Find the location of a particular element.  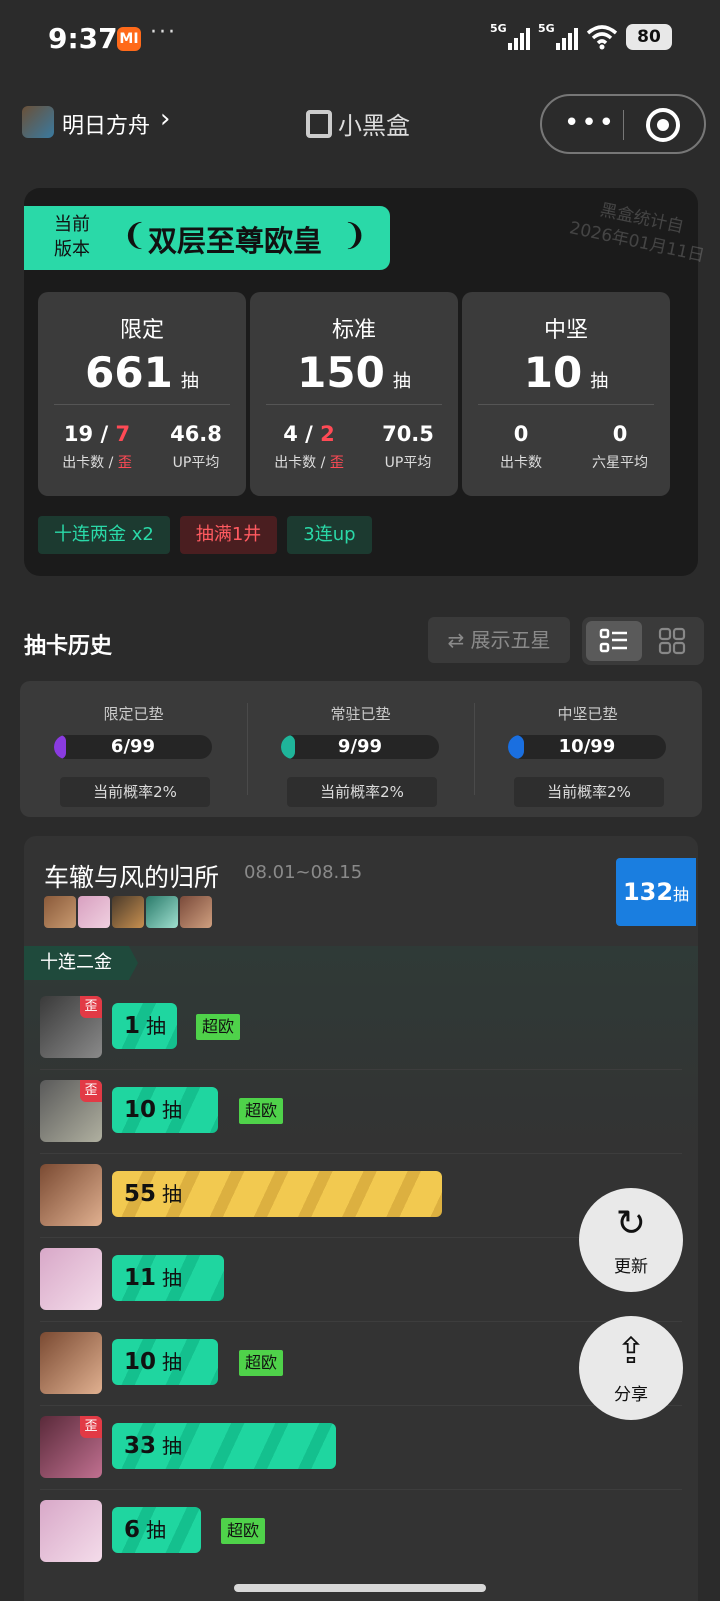

stat-count-cell: 4 / 2 出卡数 / 歪 is located at coordinates (309, 446).